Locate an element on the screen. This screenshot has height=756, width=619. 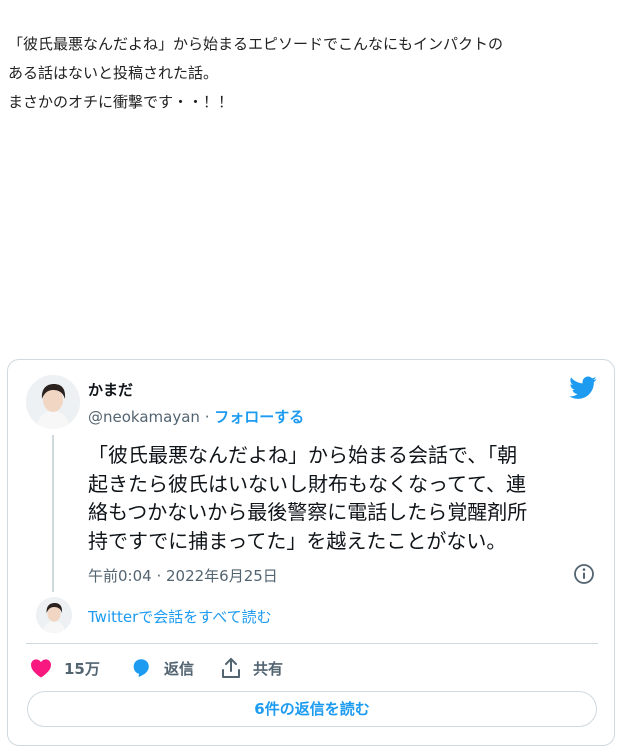
like-button: 15万 is located at coordinates (65, 668).